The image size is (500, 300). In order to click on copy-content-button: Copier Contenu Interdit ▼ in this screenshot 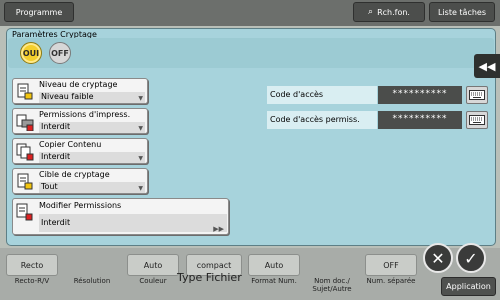, I will do `click(80, 151)`.